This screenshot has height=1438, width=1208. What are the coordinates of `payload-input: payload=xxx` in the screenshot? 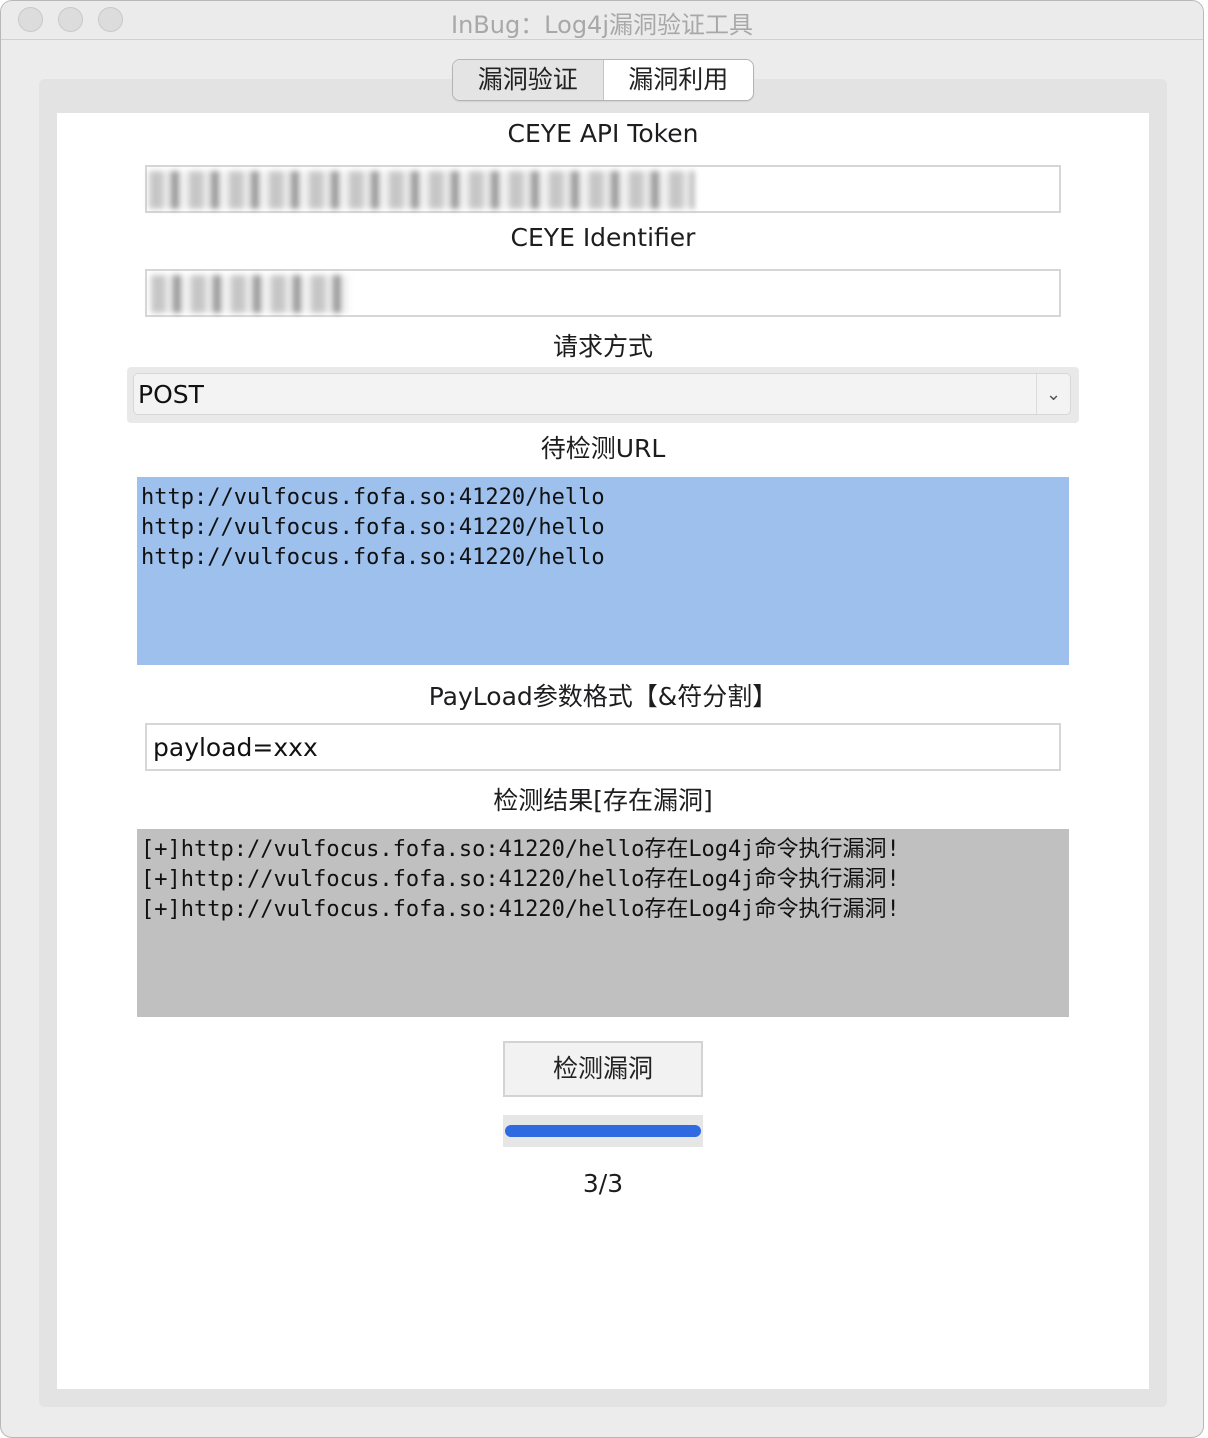 It's located at (603, 747).